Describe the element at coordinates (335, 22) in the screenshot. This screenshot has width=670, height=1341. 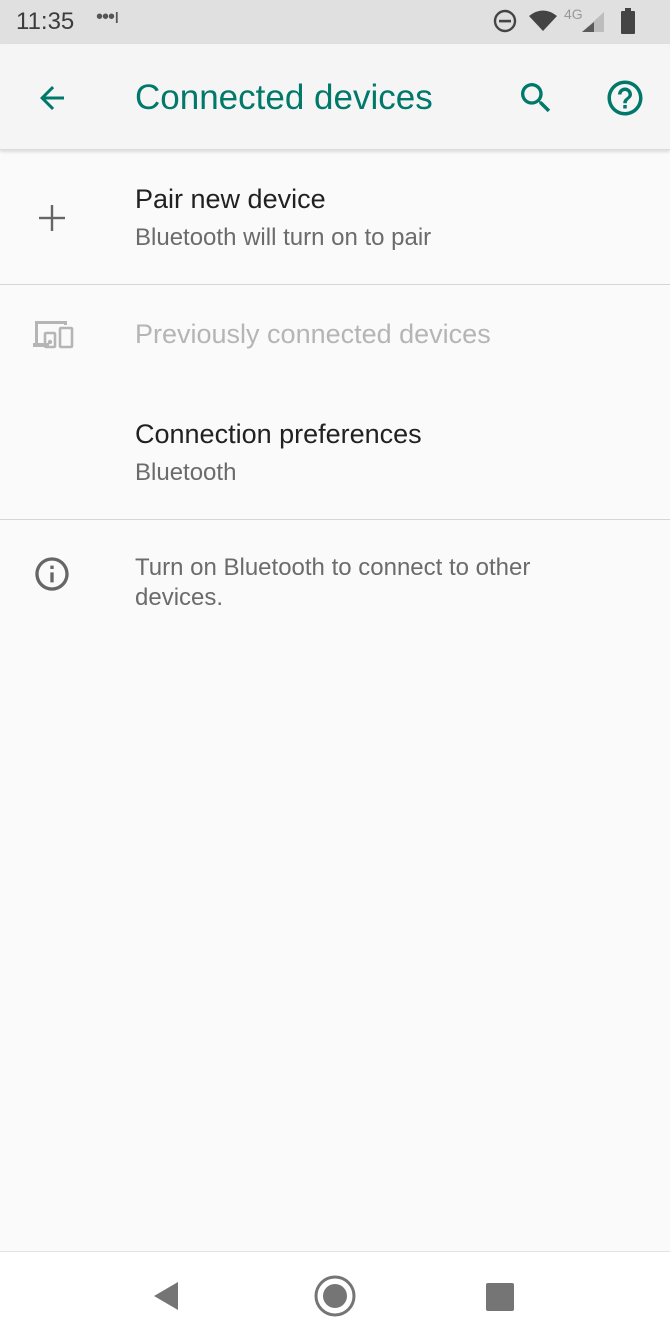
I see `status-bar: 11:35 •••ı 4G` at that location.